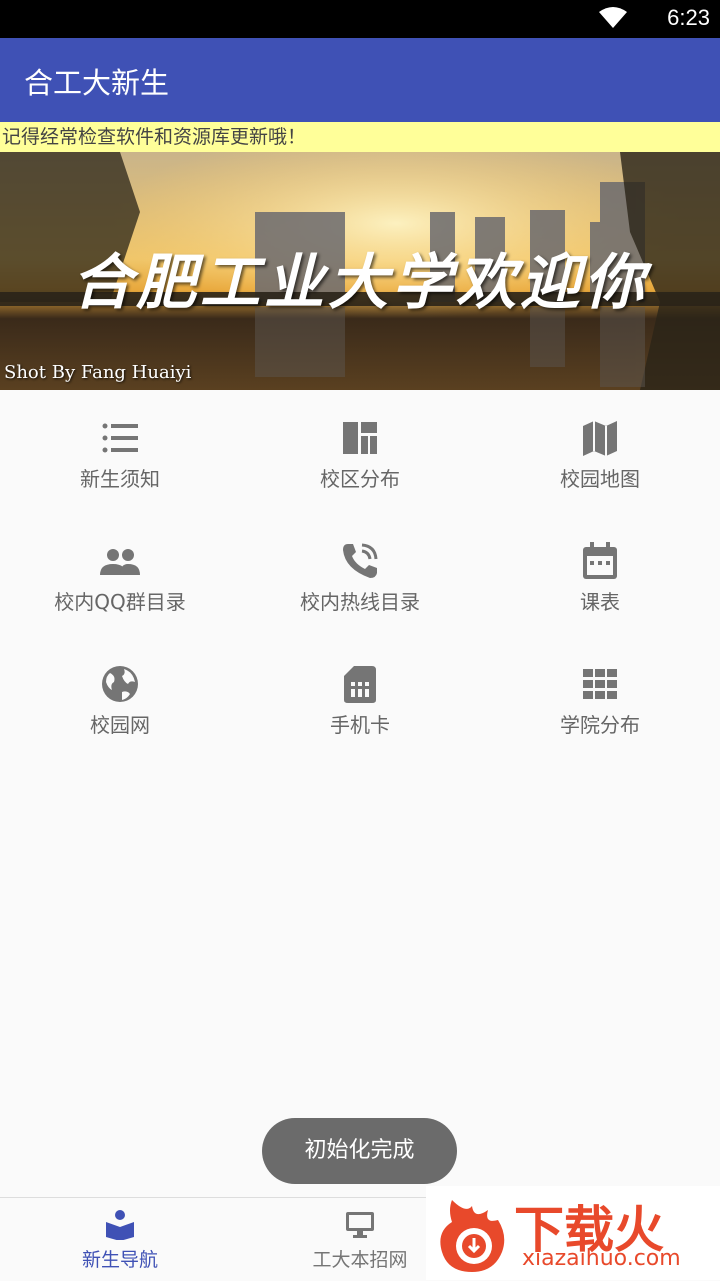 This screenshot has width=720, height=1281. I want to click on tab-freshman-navigation: 新生导航, so click(120, 1239).